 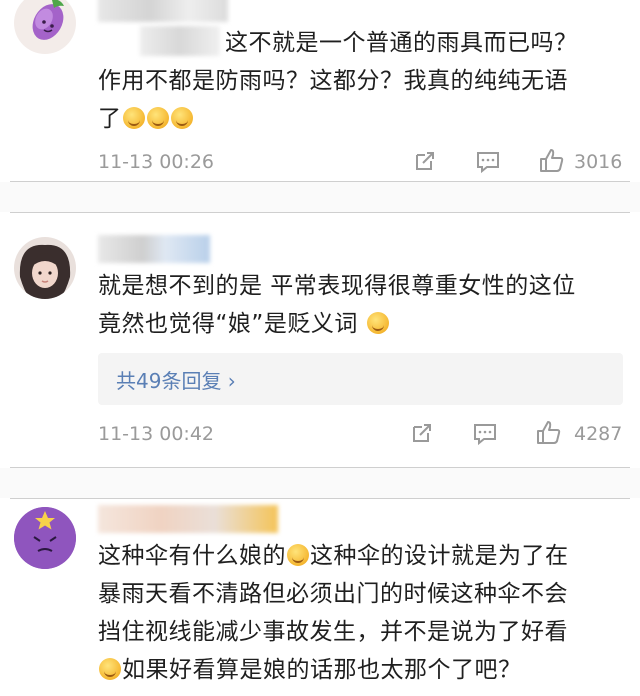 I want to click on comment-line: 挡住视线能减少事故发生，并不是说为了好看, so click(x=333, y=632).